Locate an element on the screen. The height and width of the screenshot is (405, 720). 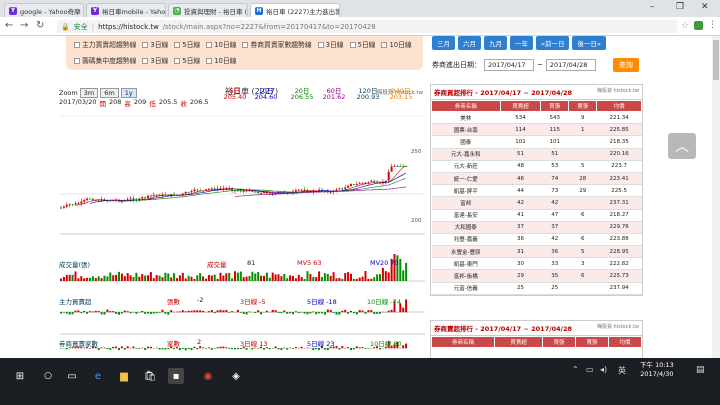
range-3m-button: 三月 is located at coordinates (443, 43).